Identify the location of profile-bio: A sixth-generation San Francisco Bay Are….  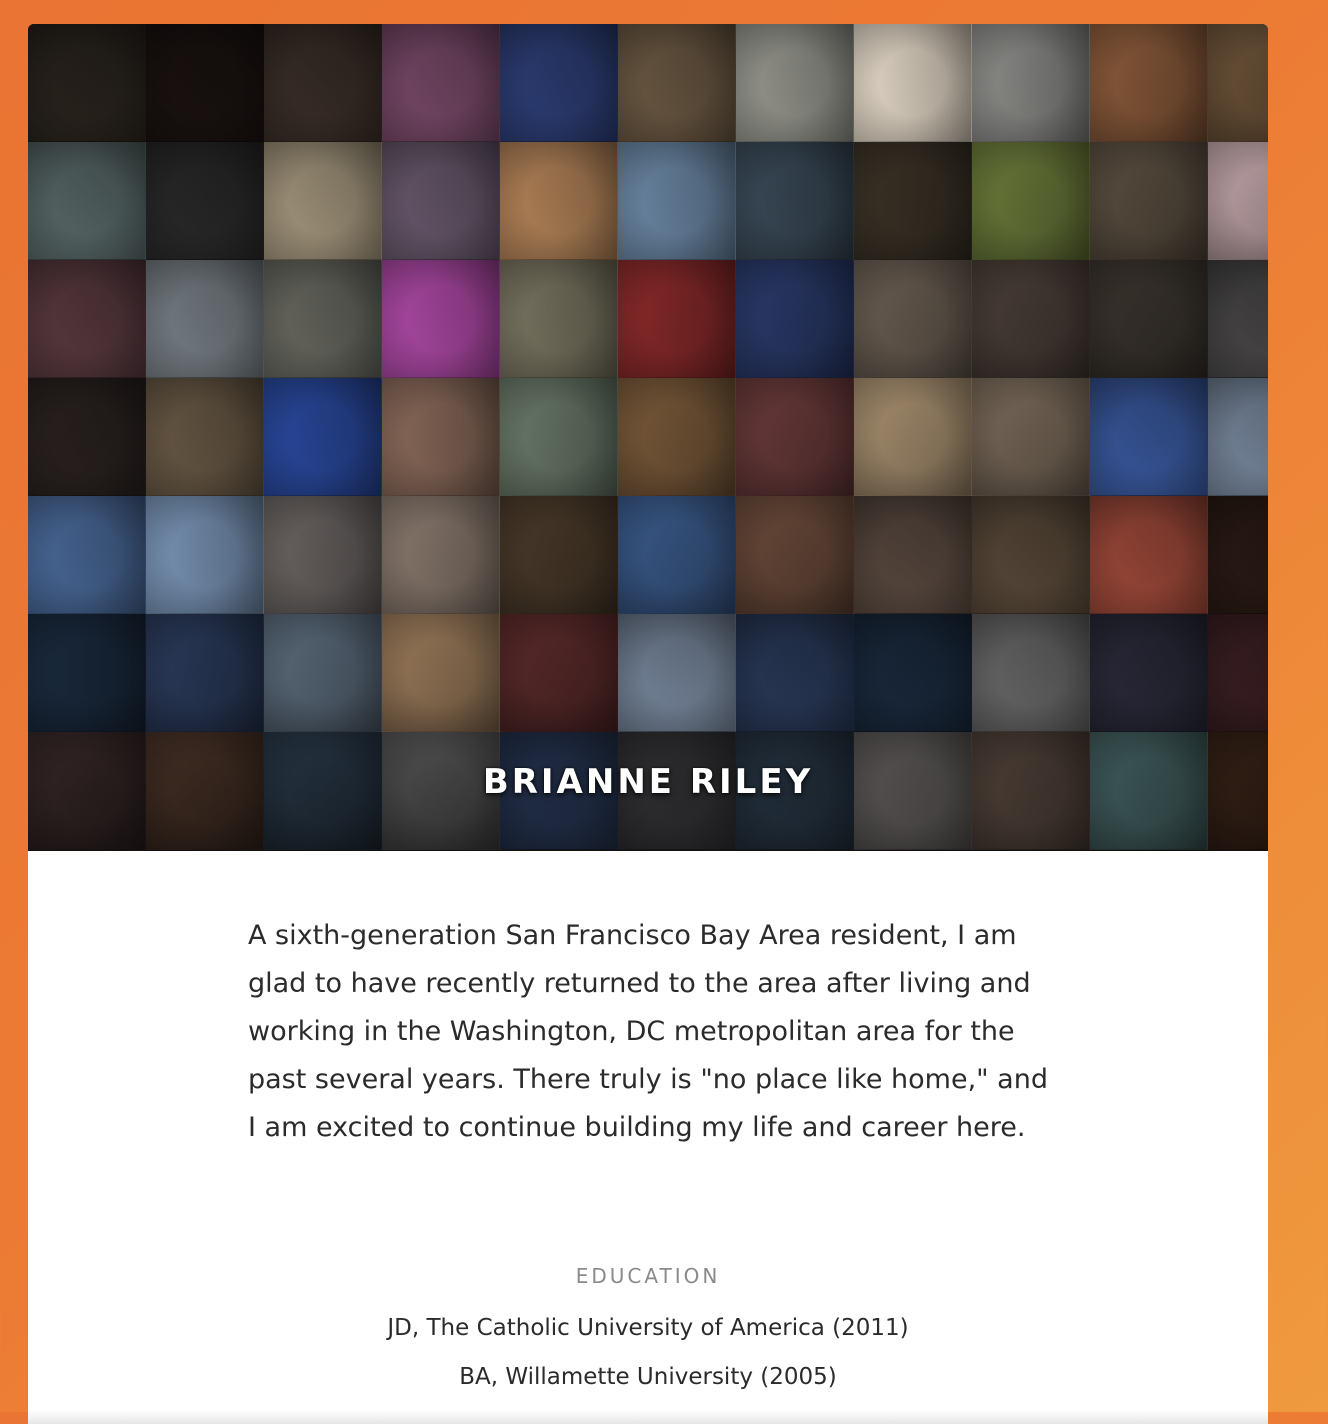
(648, 1031).